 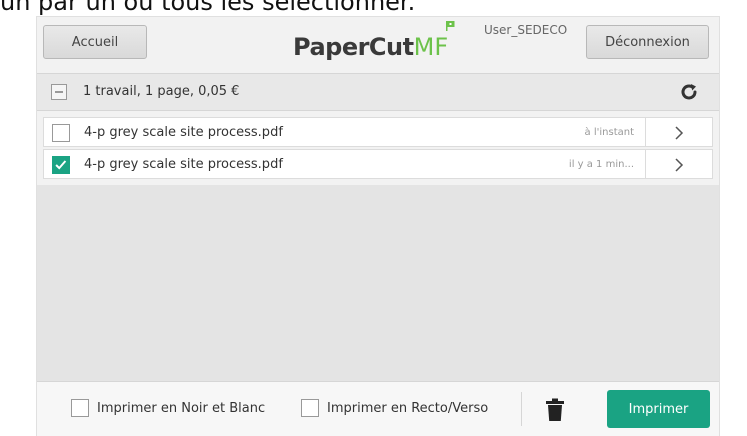 I want to click on trash-icon, so click(x=555, y=410).